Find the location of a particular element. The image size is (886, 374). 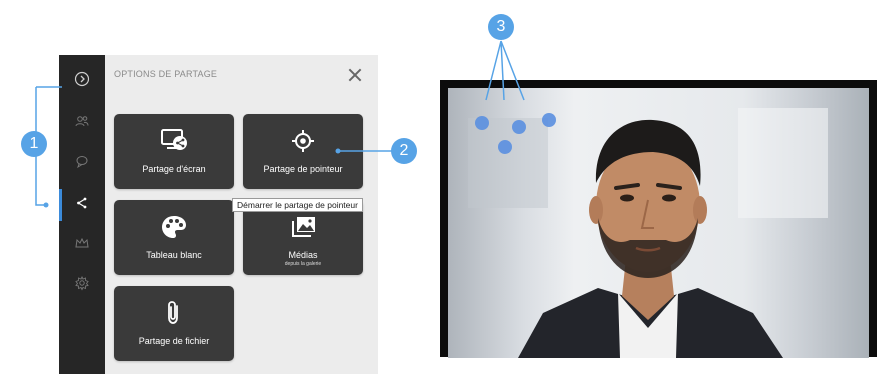

rail-settings-button is located at coordinates (82, 285).